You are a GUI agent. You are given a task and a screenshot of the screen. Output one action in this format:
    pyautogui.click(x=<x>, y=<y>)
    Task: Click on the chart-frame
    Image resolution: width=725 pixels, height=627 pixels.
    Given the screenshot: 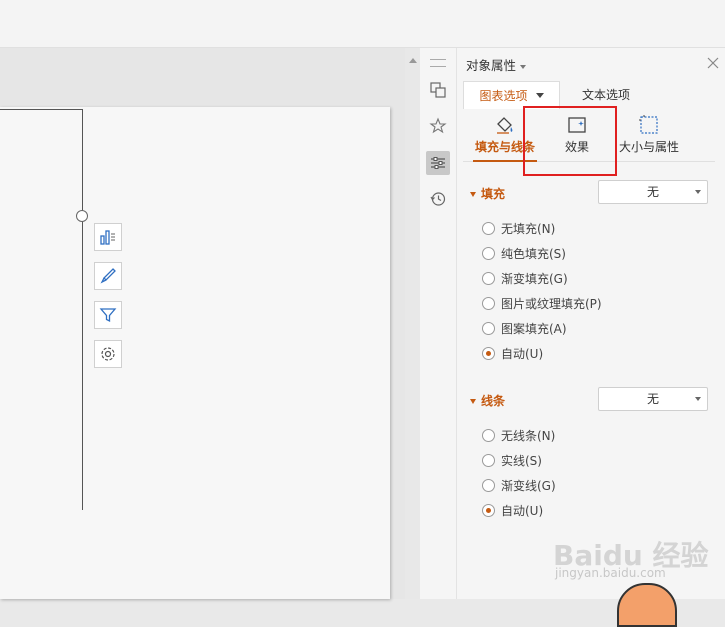 What is the action you would take?
    pyautogui.click(x=41, y=309)
    